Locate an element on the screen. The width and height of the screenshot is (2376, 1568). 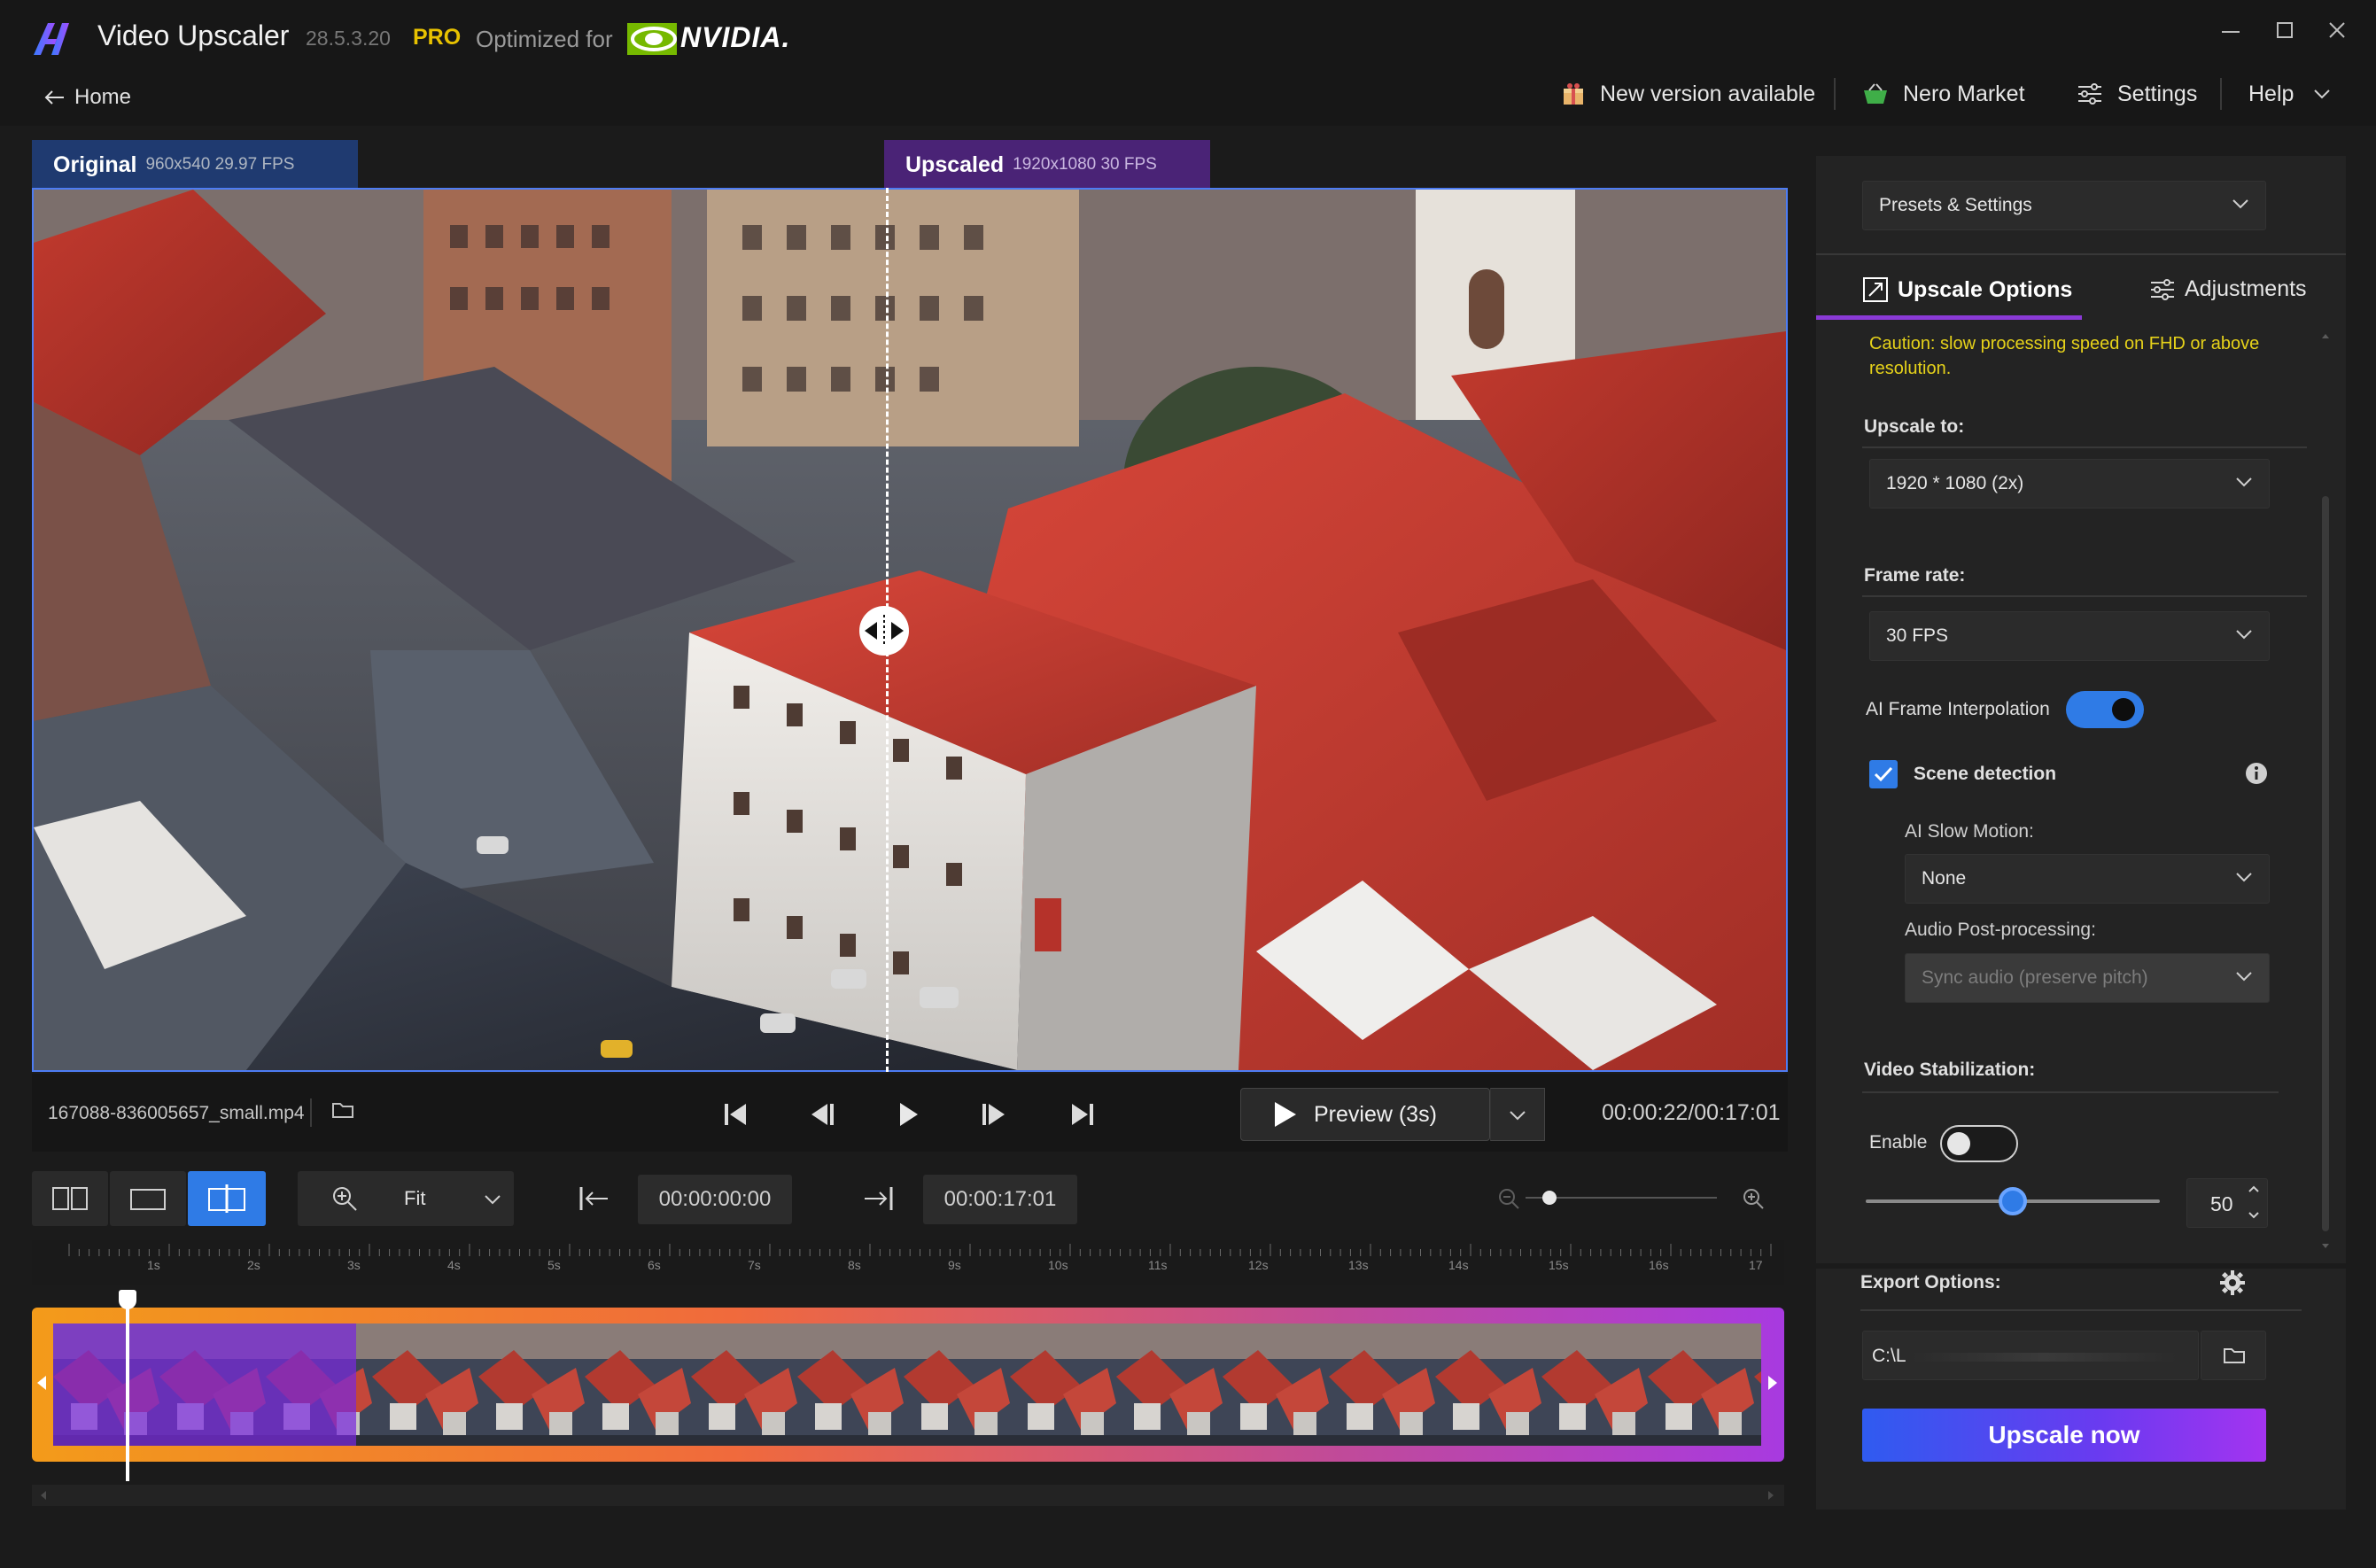
upscaled-tab: Upscaled 1920x1080 30 FPS is located at coordinates (1047, 165).